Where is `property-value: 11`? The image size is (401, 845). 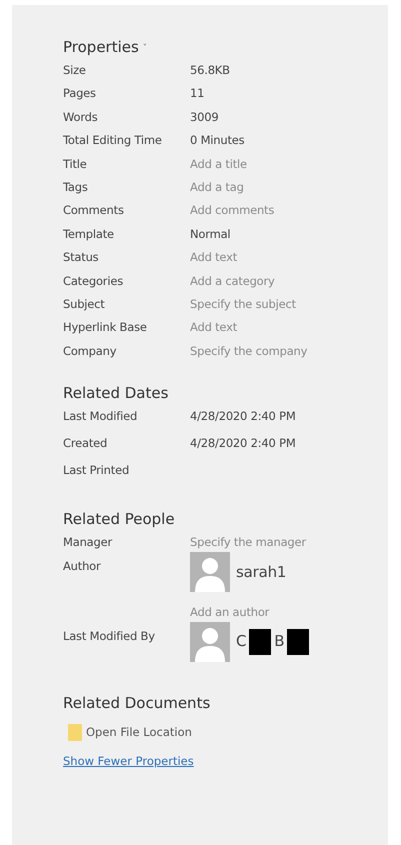
property-value: 11 is located at coordinates (198, 93).